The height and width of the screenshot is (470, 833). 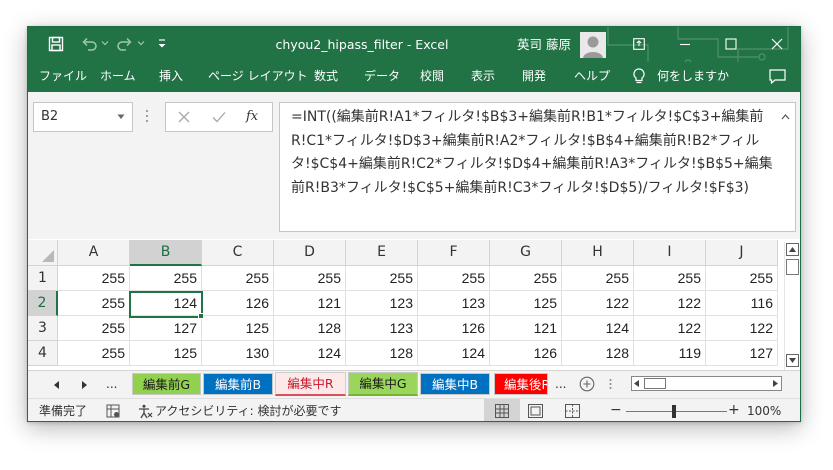 I want to click on horizontal-scrollbar, so click(x=706, y=383).